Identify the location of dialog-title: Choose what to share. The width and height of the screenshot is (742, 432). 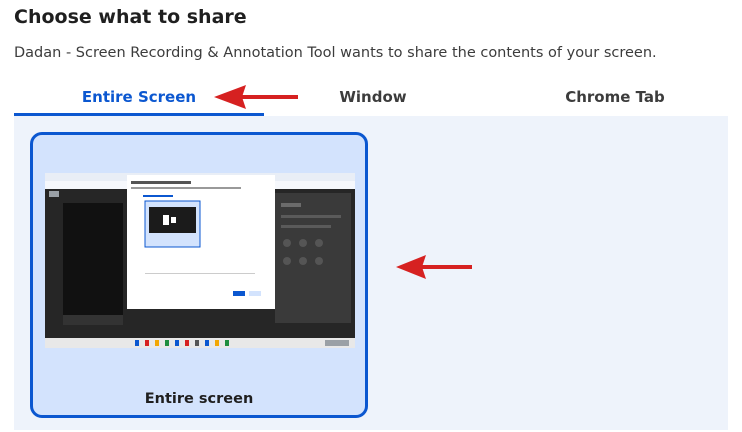
(130, 17).